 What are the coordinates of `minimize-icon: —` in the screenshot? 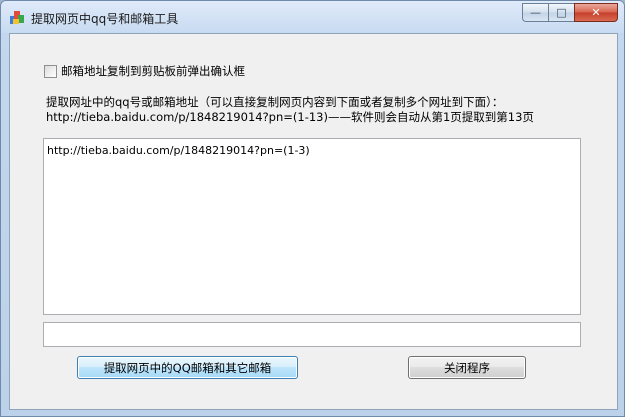 It's located at (535, 12).